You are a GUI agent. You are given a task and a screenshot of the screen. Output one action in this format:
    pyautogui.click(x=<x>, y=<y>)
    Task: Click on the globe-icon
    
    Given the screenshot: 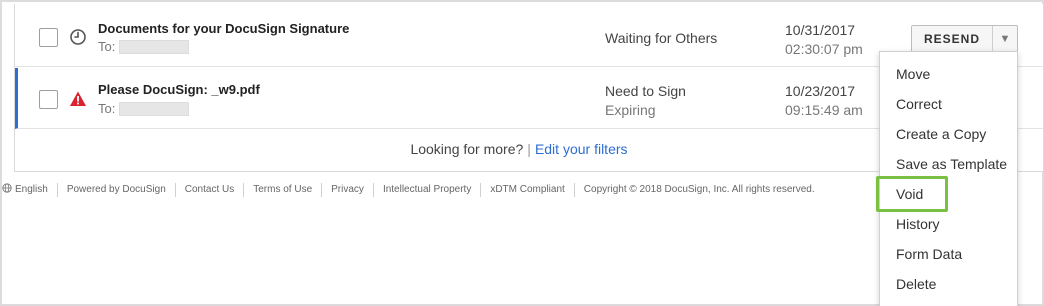 What is the action you would take?
    pyautogui.click(x=7, y=190)
    